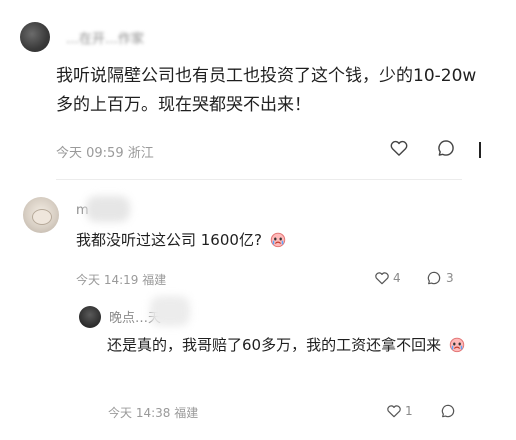 The height and width of the screenshot is (440, 516). I want to click on reply-count: 3, so click(450, 278).